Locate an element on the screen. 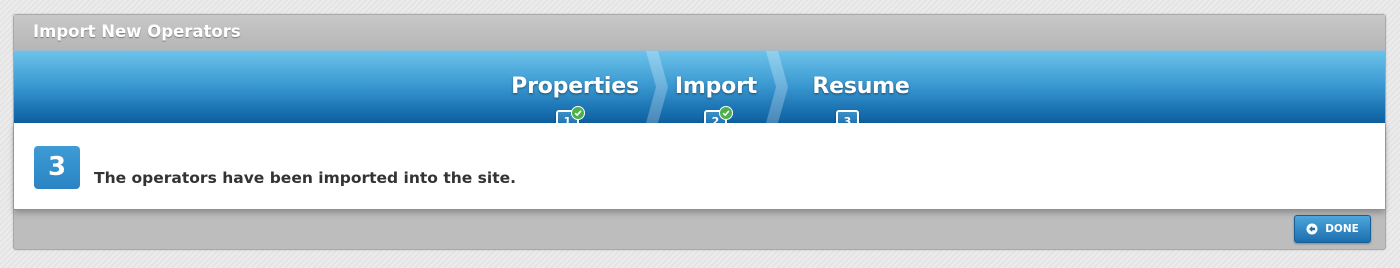 This screenshot has height=268, width=1400. done-button: DONE is located at coordinates (1332, 229).